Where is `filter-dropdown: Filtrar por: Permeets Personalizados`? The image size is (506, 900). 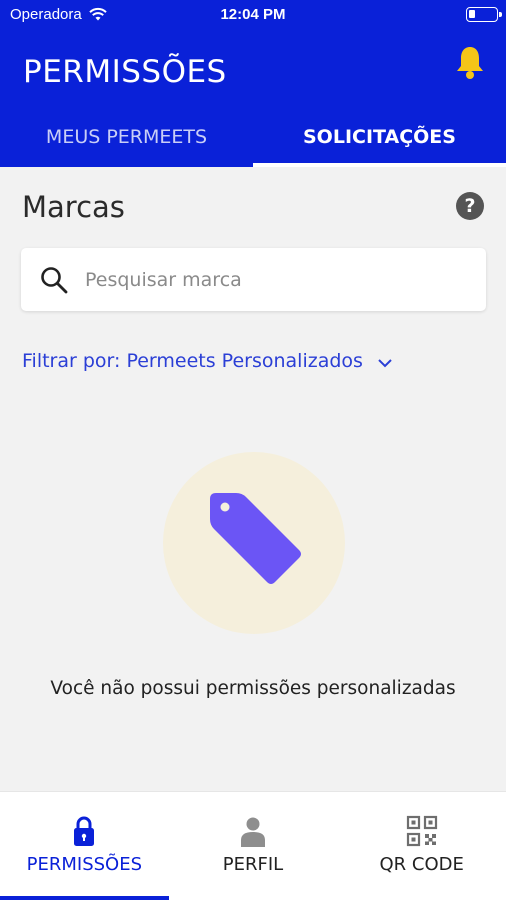 filter-dropdown: Filtrar por: Permeets Personalizados is located at coordinates (207, 361).